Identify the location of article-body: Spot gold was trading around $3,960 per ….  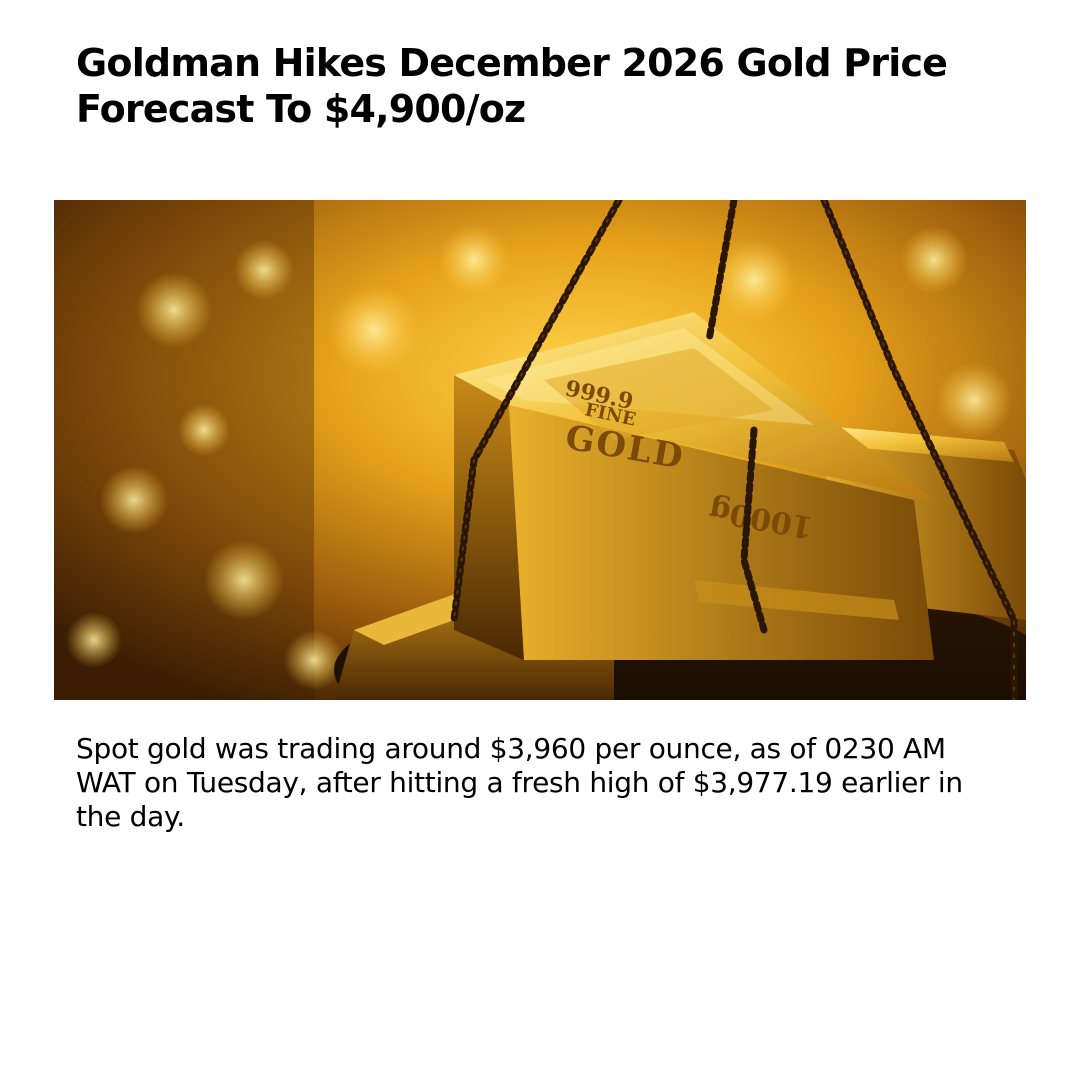
(519, 782).